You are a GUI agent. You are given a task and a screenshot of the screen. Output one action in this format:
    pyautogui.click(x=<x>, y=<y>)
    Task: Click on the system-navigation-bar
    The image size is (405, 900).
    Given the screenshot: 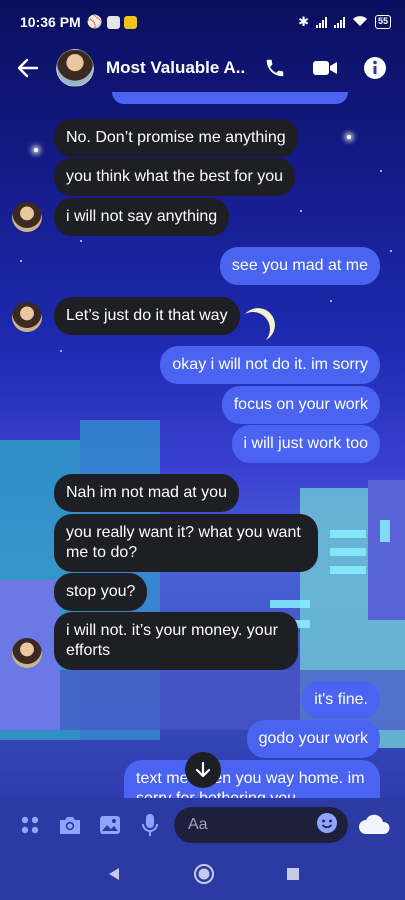 What is the action you would take?
    pyautogui.click(x=202, y=876)
    